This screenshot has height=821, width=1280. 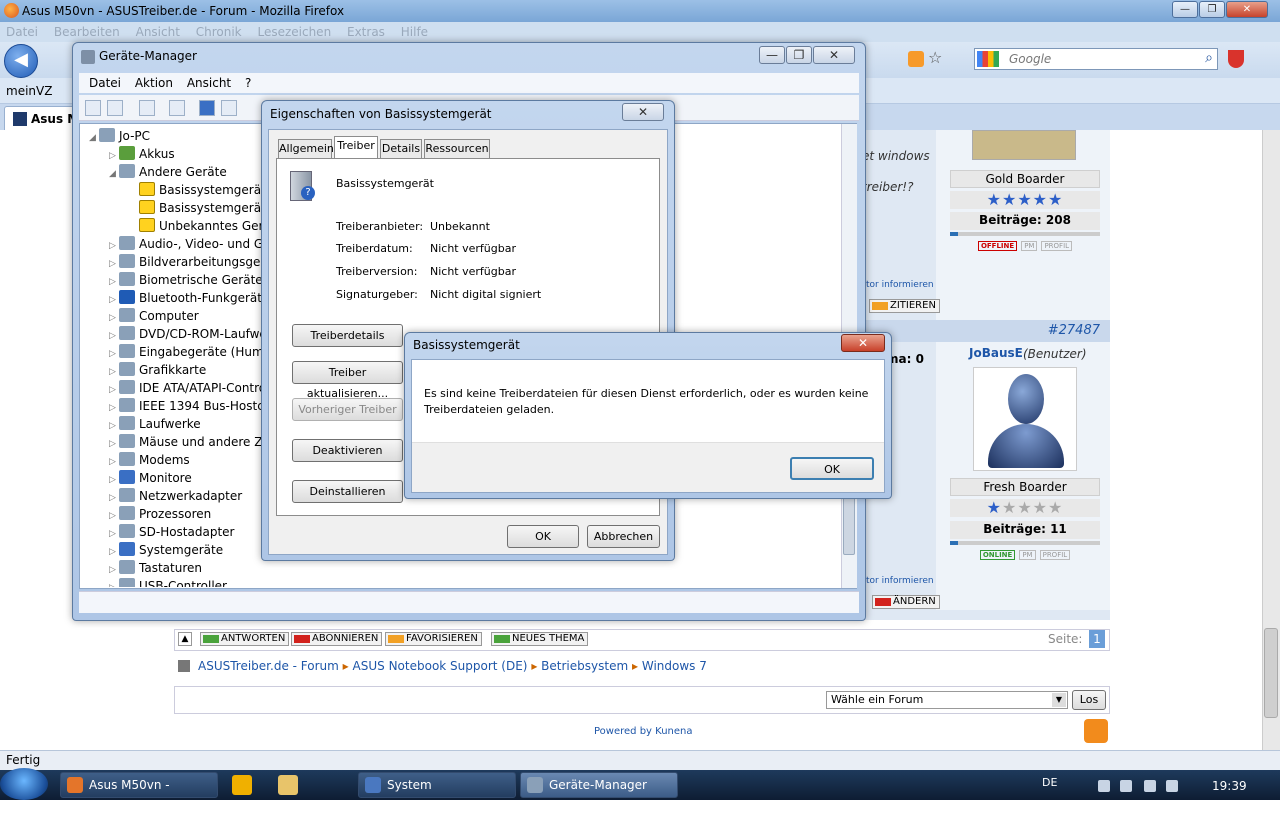 I want to click on rss-feed-icon, so click(x=916, y=59).